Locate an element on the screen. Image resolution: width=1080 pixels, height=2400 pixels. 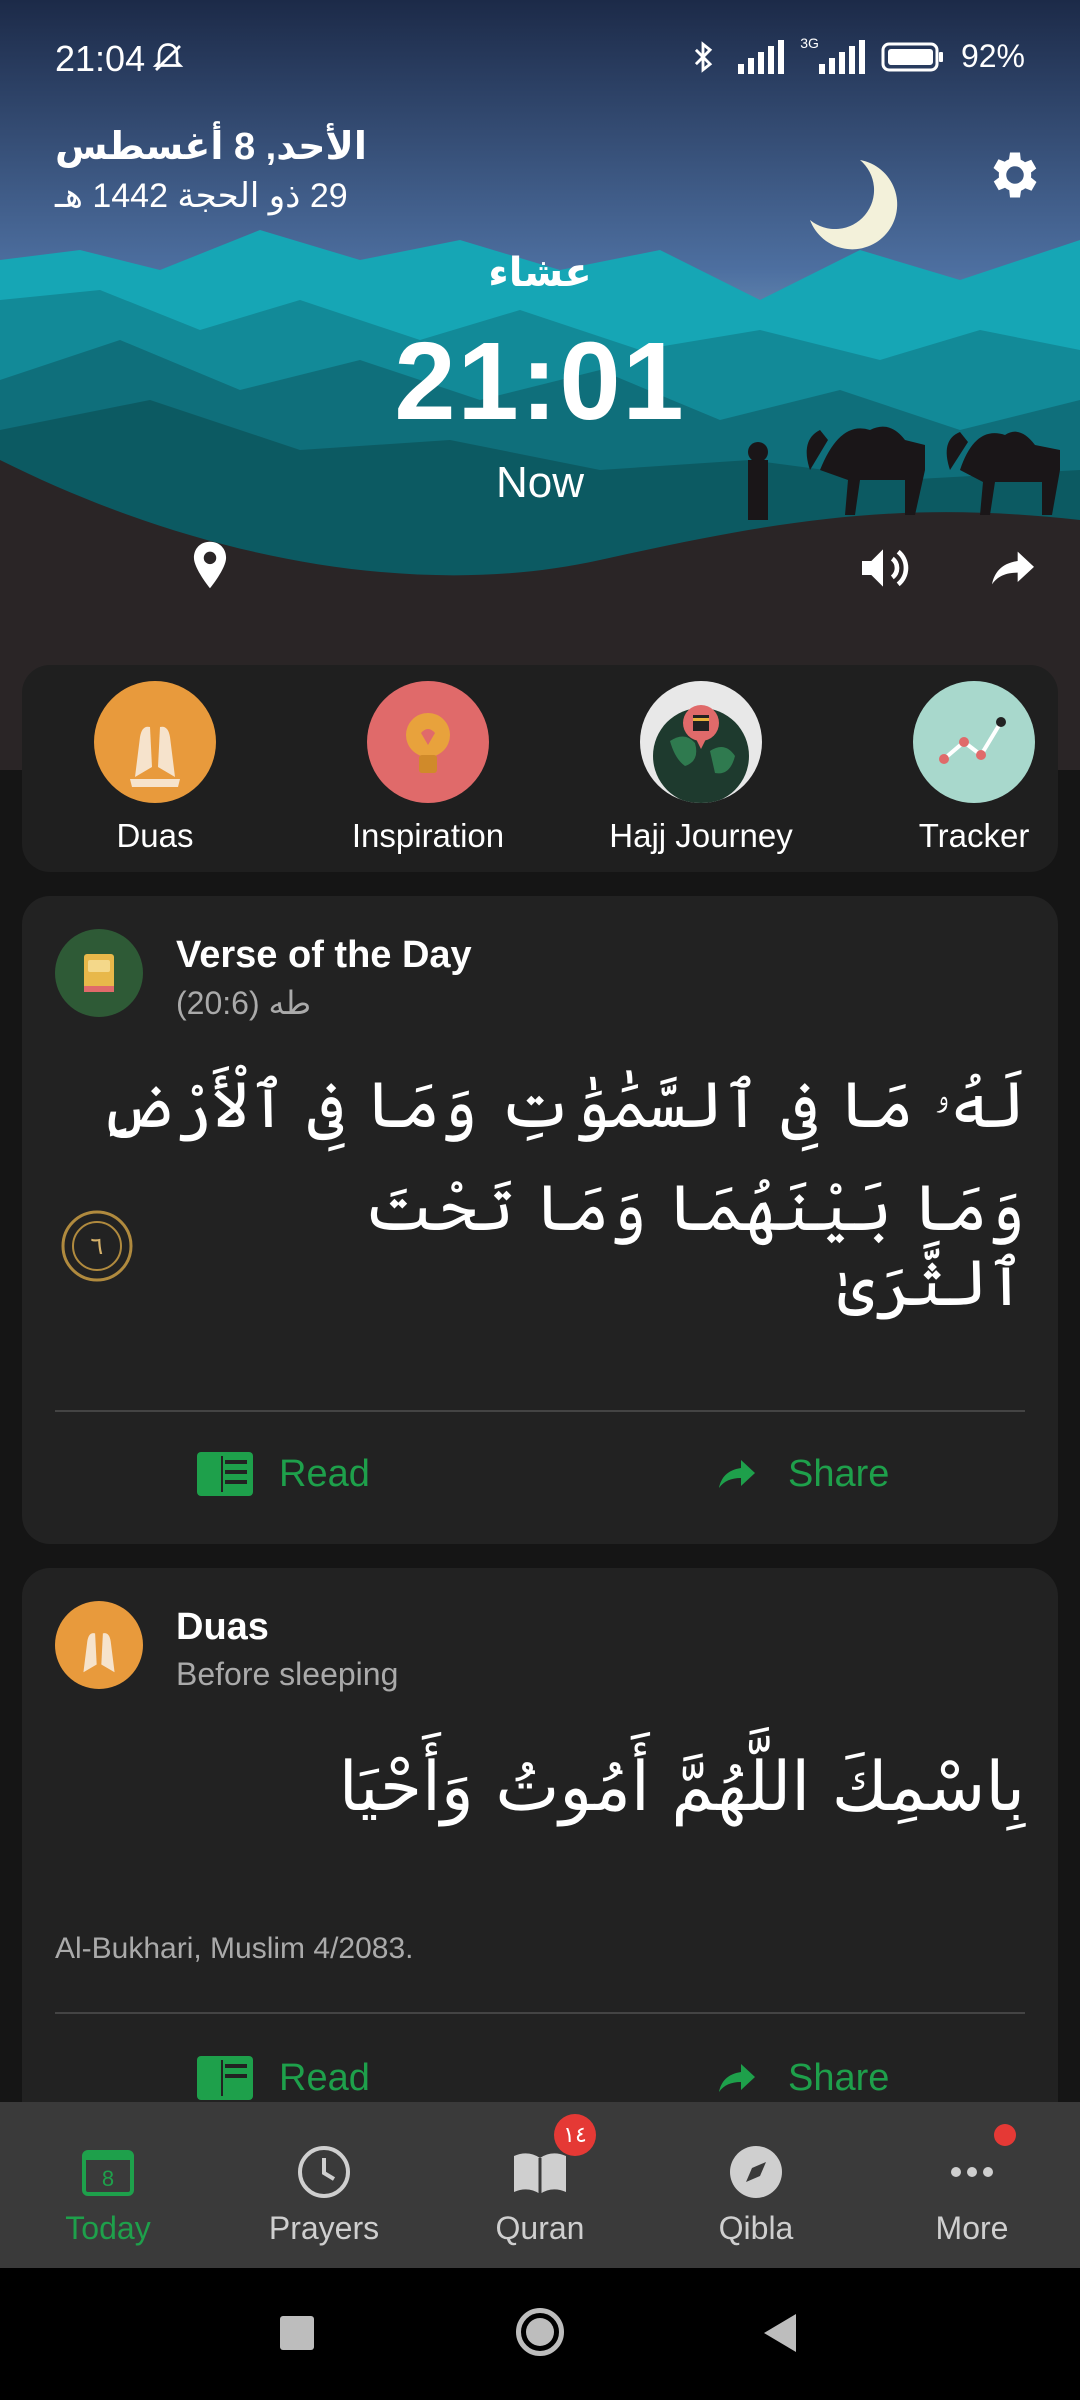
shortcut-label: Hajj Journey is located at coordinates (701, 835).